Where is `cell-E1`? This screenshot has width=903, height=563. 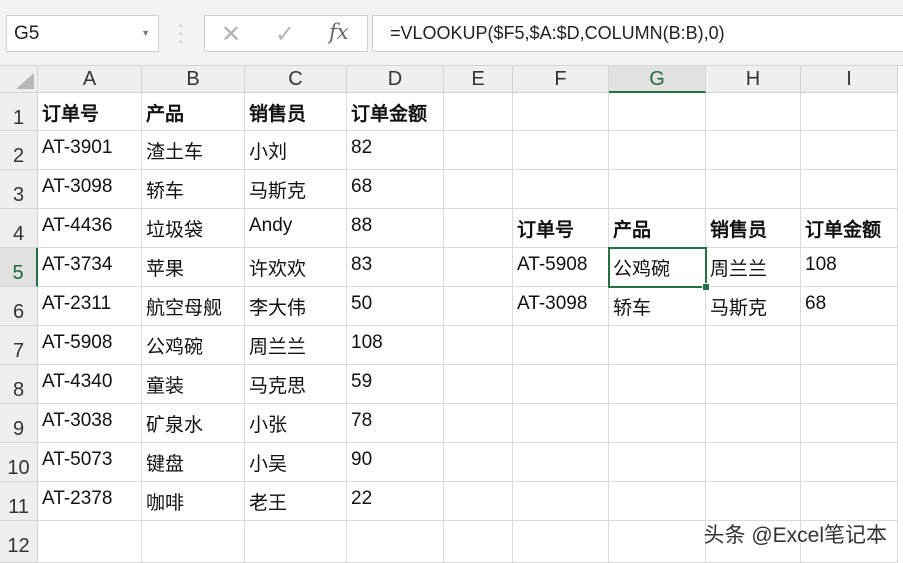 cell-E1 is located at coordinates (478, 112).